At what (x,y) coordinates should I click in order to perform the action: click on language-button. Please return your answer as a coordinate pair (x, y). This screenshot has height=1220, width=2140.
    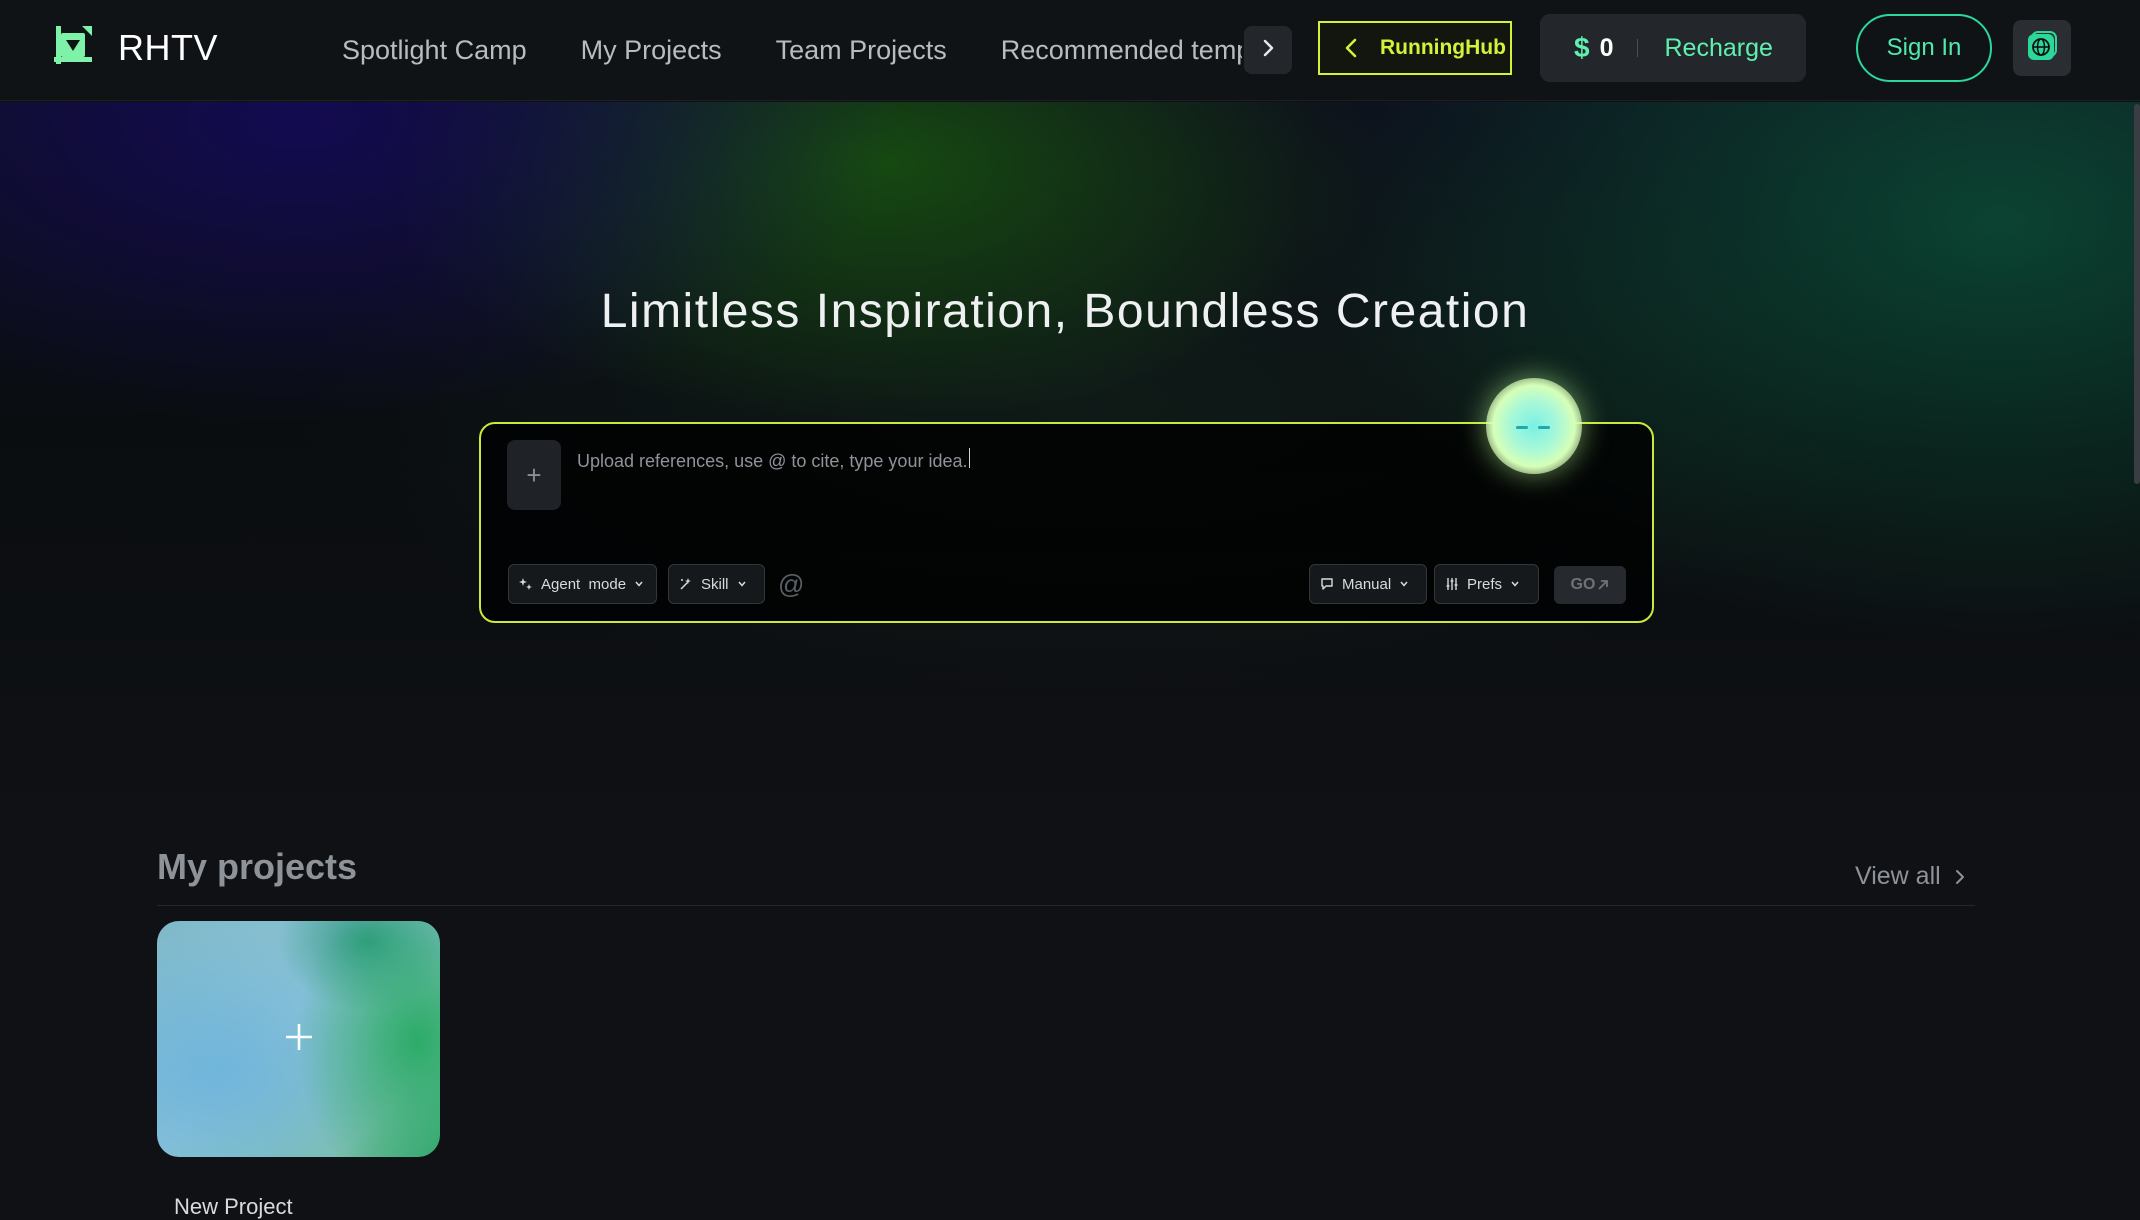
    Looking at the image, I should click on (2042, 48).